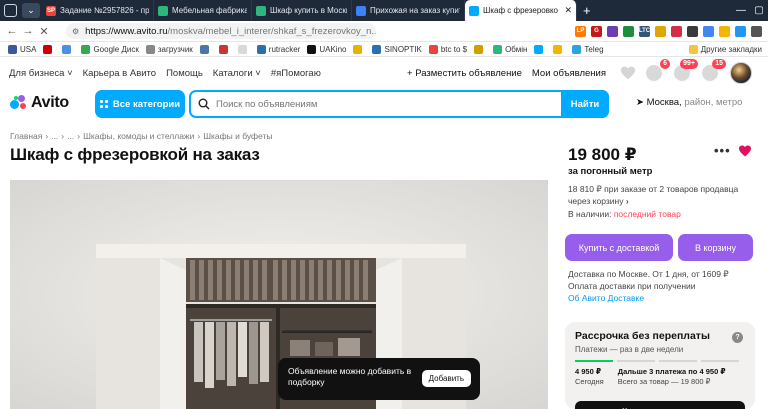  What do you see at coordinates (629, 349) in the screenshot?
I see `installment-subtitle: Платежи — раз в две недели` at bounding box center [629, 349].